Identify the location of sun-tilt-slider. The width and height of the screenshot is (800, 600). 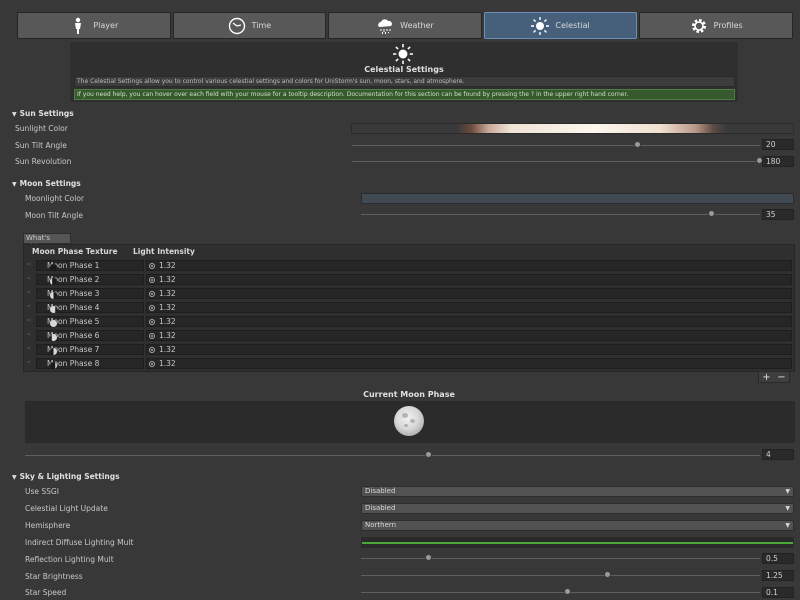
(556, 145).